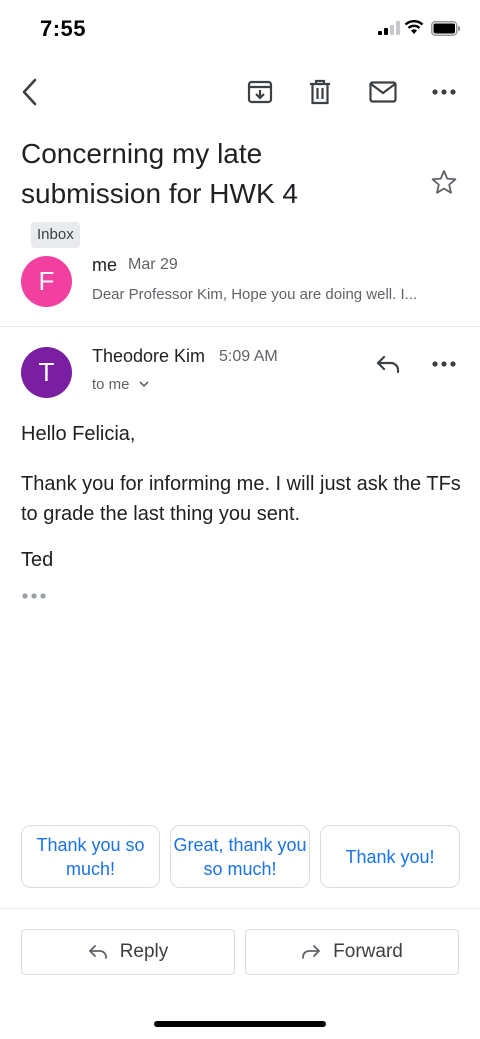 The image size is (480, 1039). What do you see at coordinates (368, 951) in the screenshot?
I see `forward-label: Forward` at bounding box center [368, 951].